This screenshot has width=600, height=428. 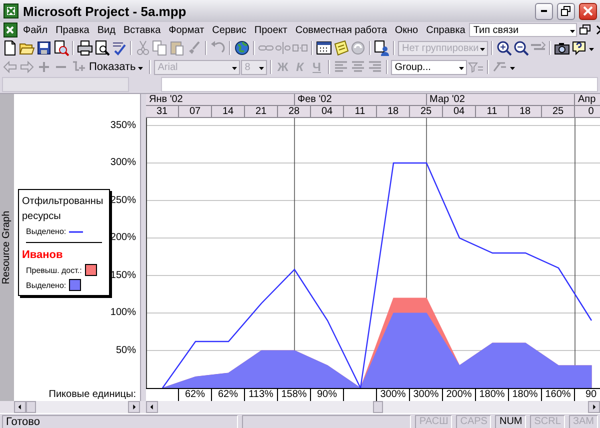 I want to click on menu-item: Справка, so click(x=446, y=30).